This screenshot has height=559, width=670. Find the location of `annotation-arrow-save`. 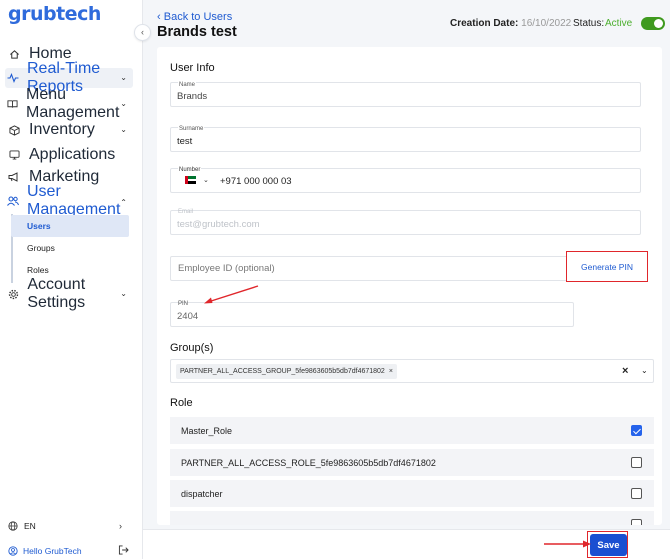

annotation-arrow-save is located at coordinates (567, 544).